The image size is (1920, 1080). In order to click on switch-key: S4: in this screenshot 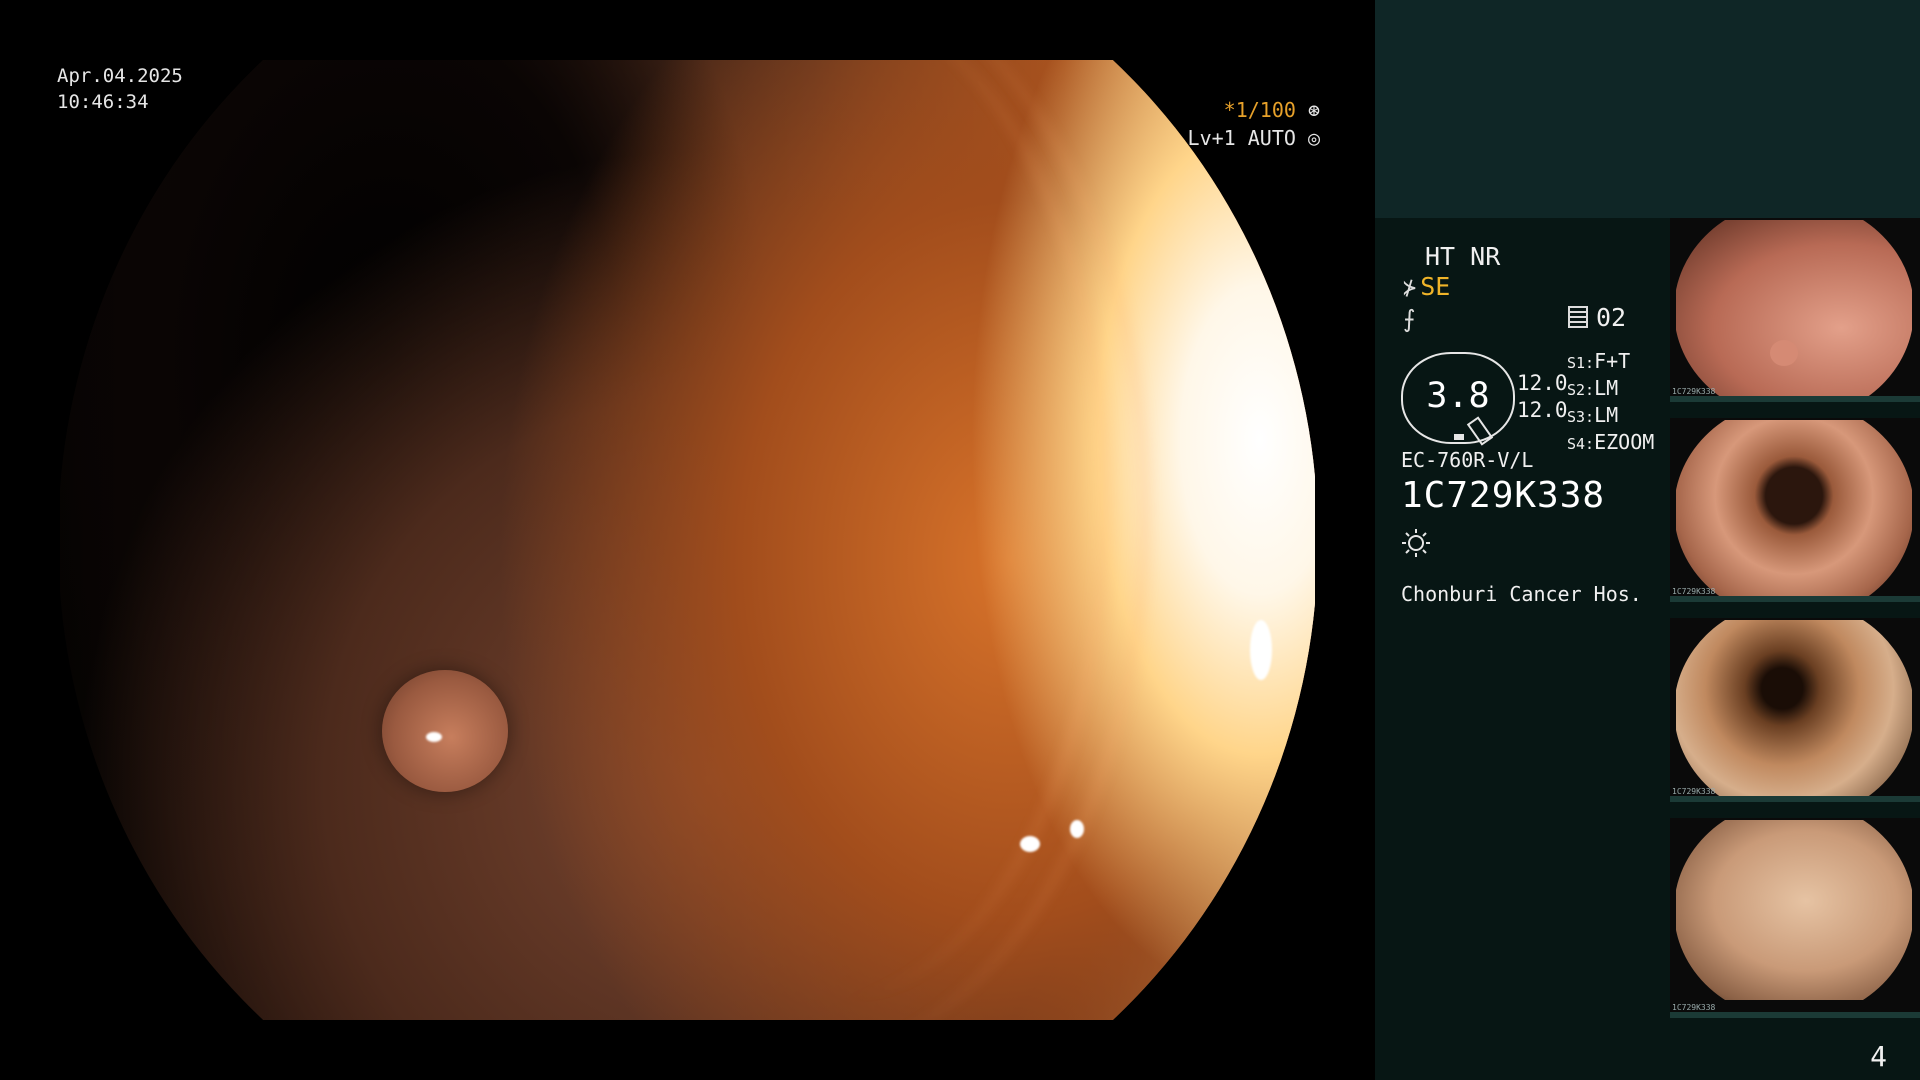, I will do `click(1581, 444)`.